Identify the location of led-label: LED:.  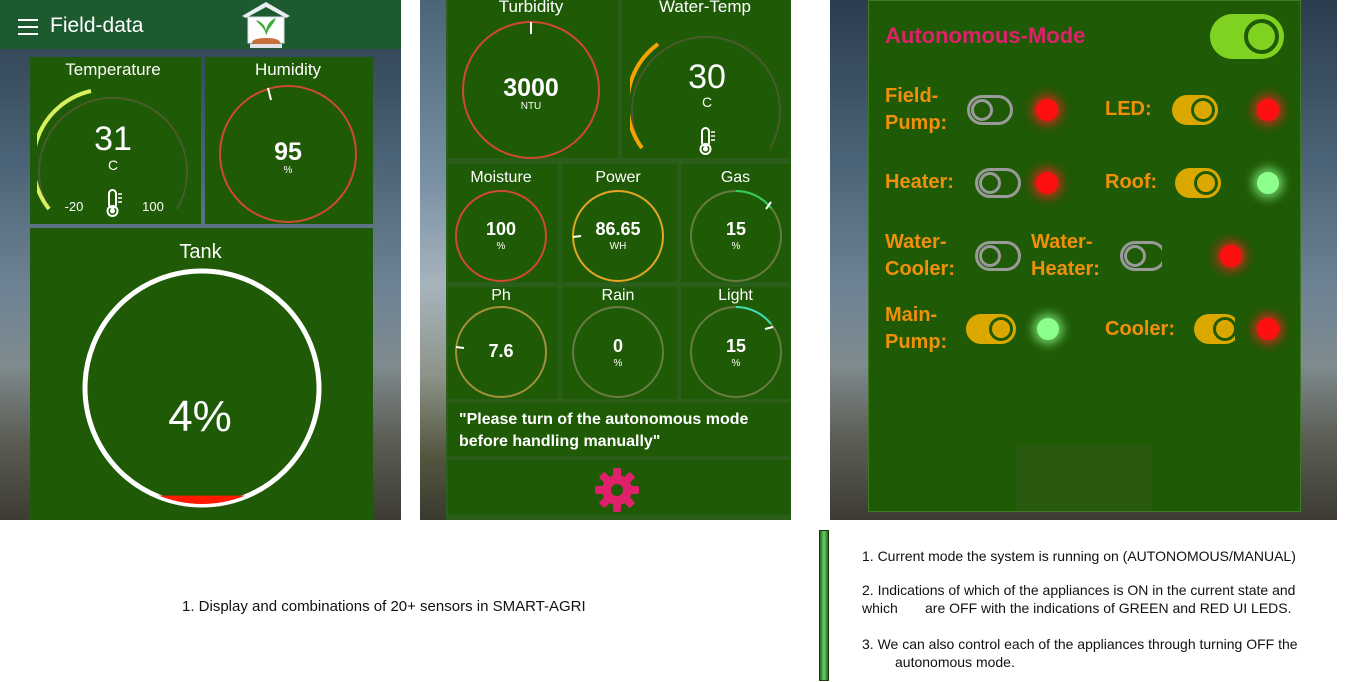
(1128, 109).